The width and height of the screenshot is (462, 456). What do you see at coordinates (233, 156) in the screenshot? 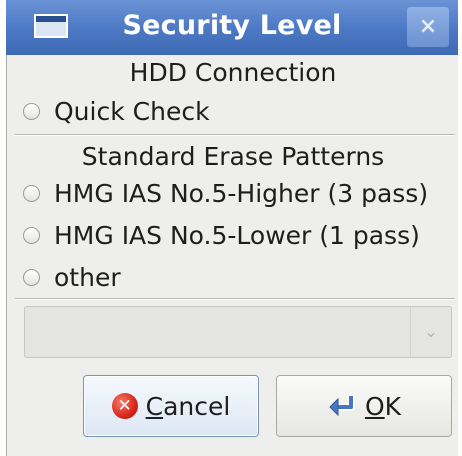
I see `erase-patterns-heading: Standard Erase Patterns` at bounding box center [233, 156].